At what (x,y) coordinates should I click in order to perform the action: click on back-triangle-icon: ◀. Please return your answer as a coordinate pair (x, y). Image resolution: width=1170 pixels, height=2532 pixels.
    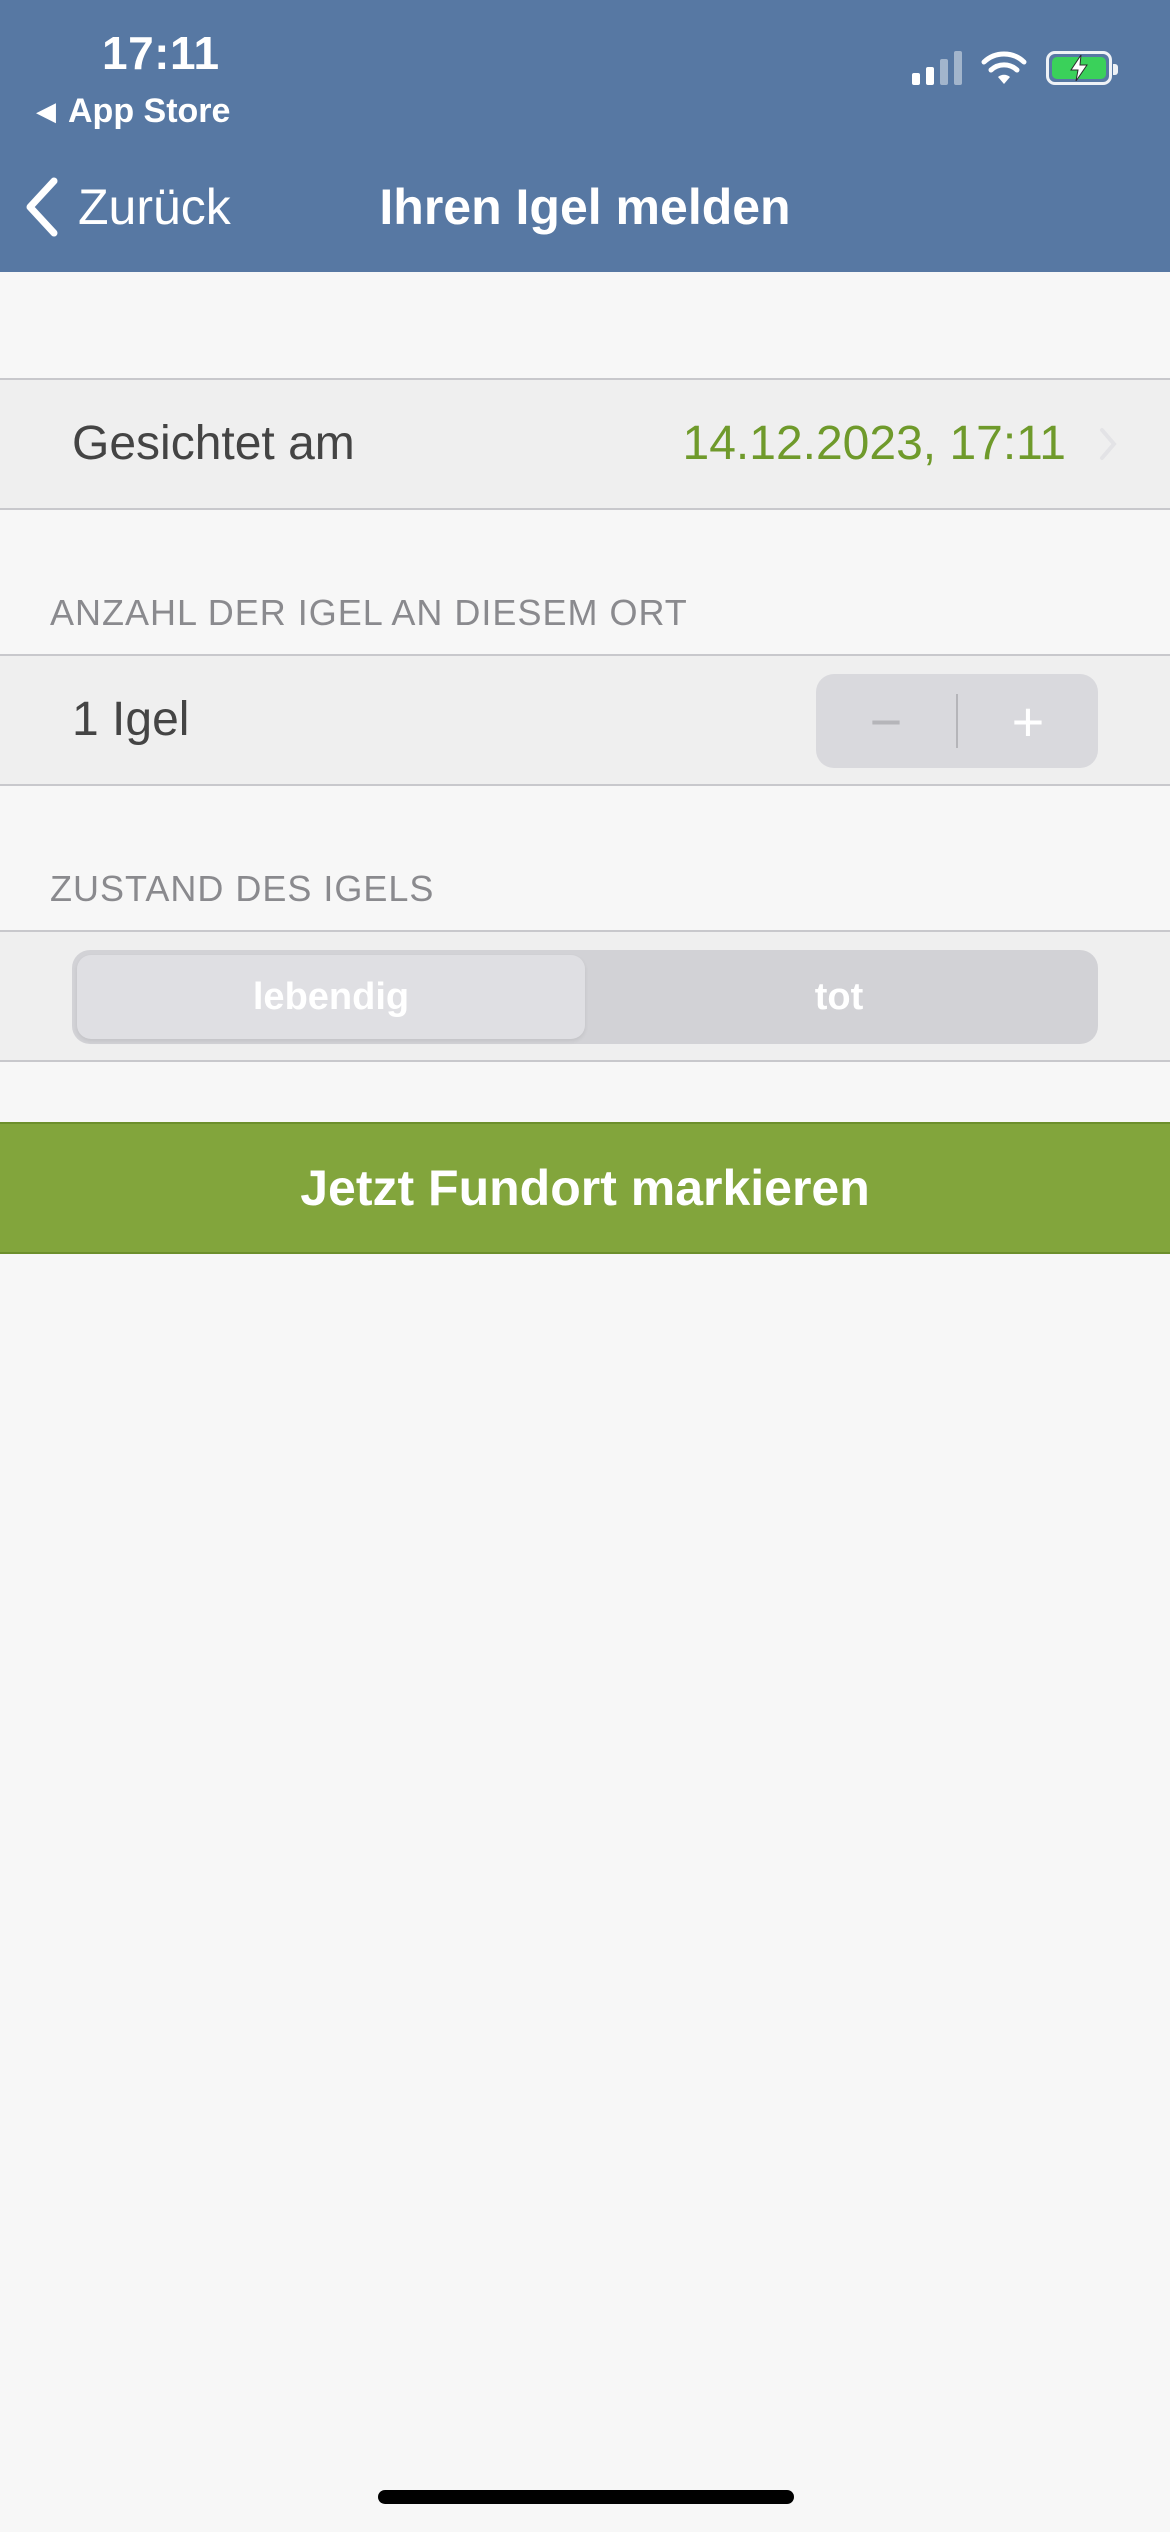
    Looking at the image, I should click on (46, 111).